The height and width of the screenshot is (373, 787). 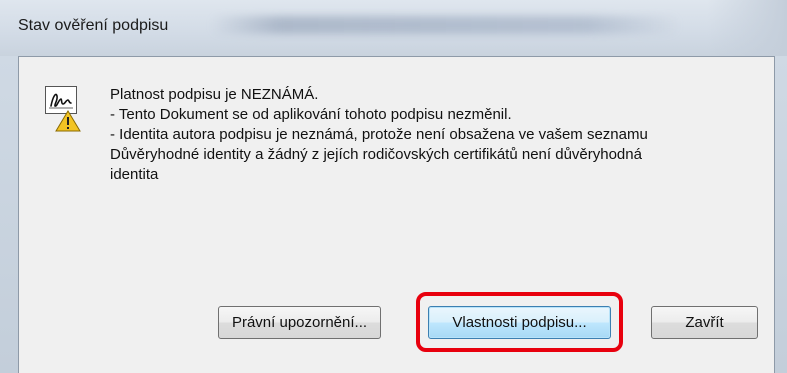 I want to click on message-heading: Platnost podpisu je NEZNÁMÁ., so click(x=214, y=94).